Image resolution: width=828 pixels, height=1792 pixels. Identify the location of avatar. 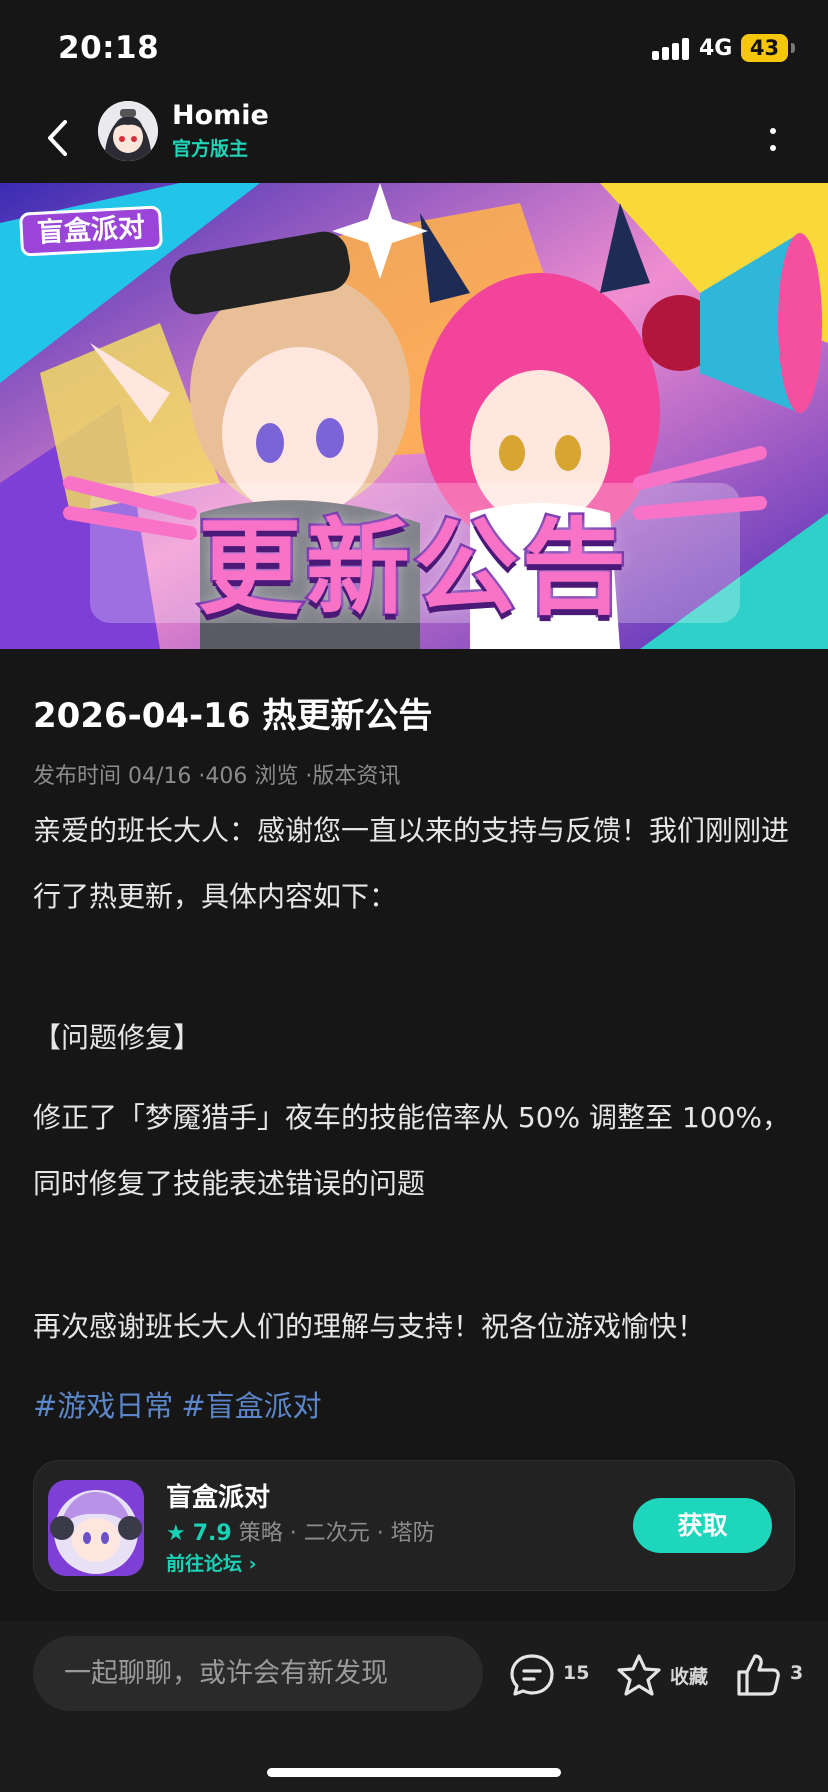
(128, 131).